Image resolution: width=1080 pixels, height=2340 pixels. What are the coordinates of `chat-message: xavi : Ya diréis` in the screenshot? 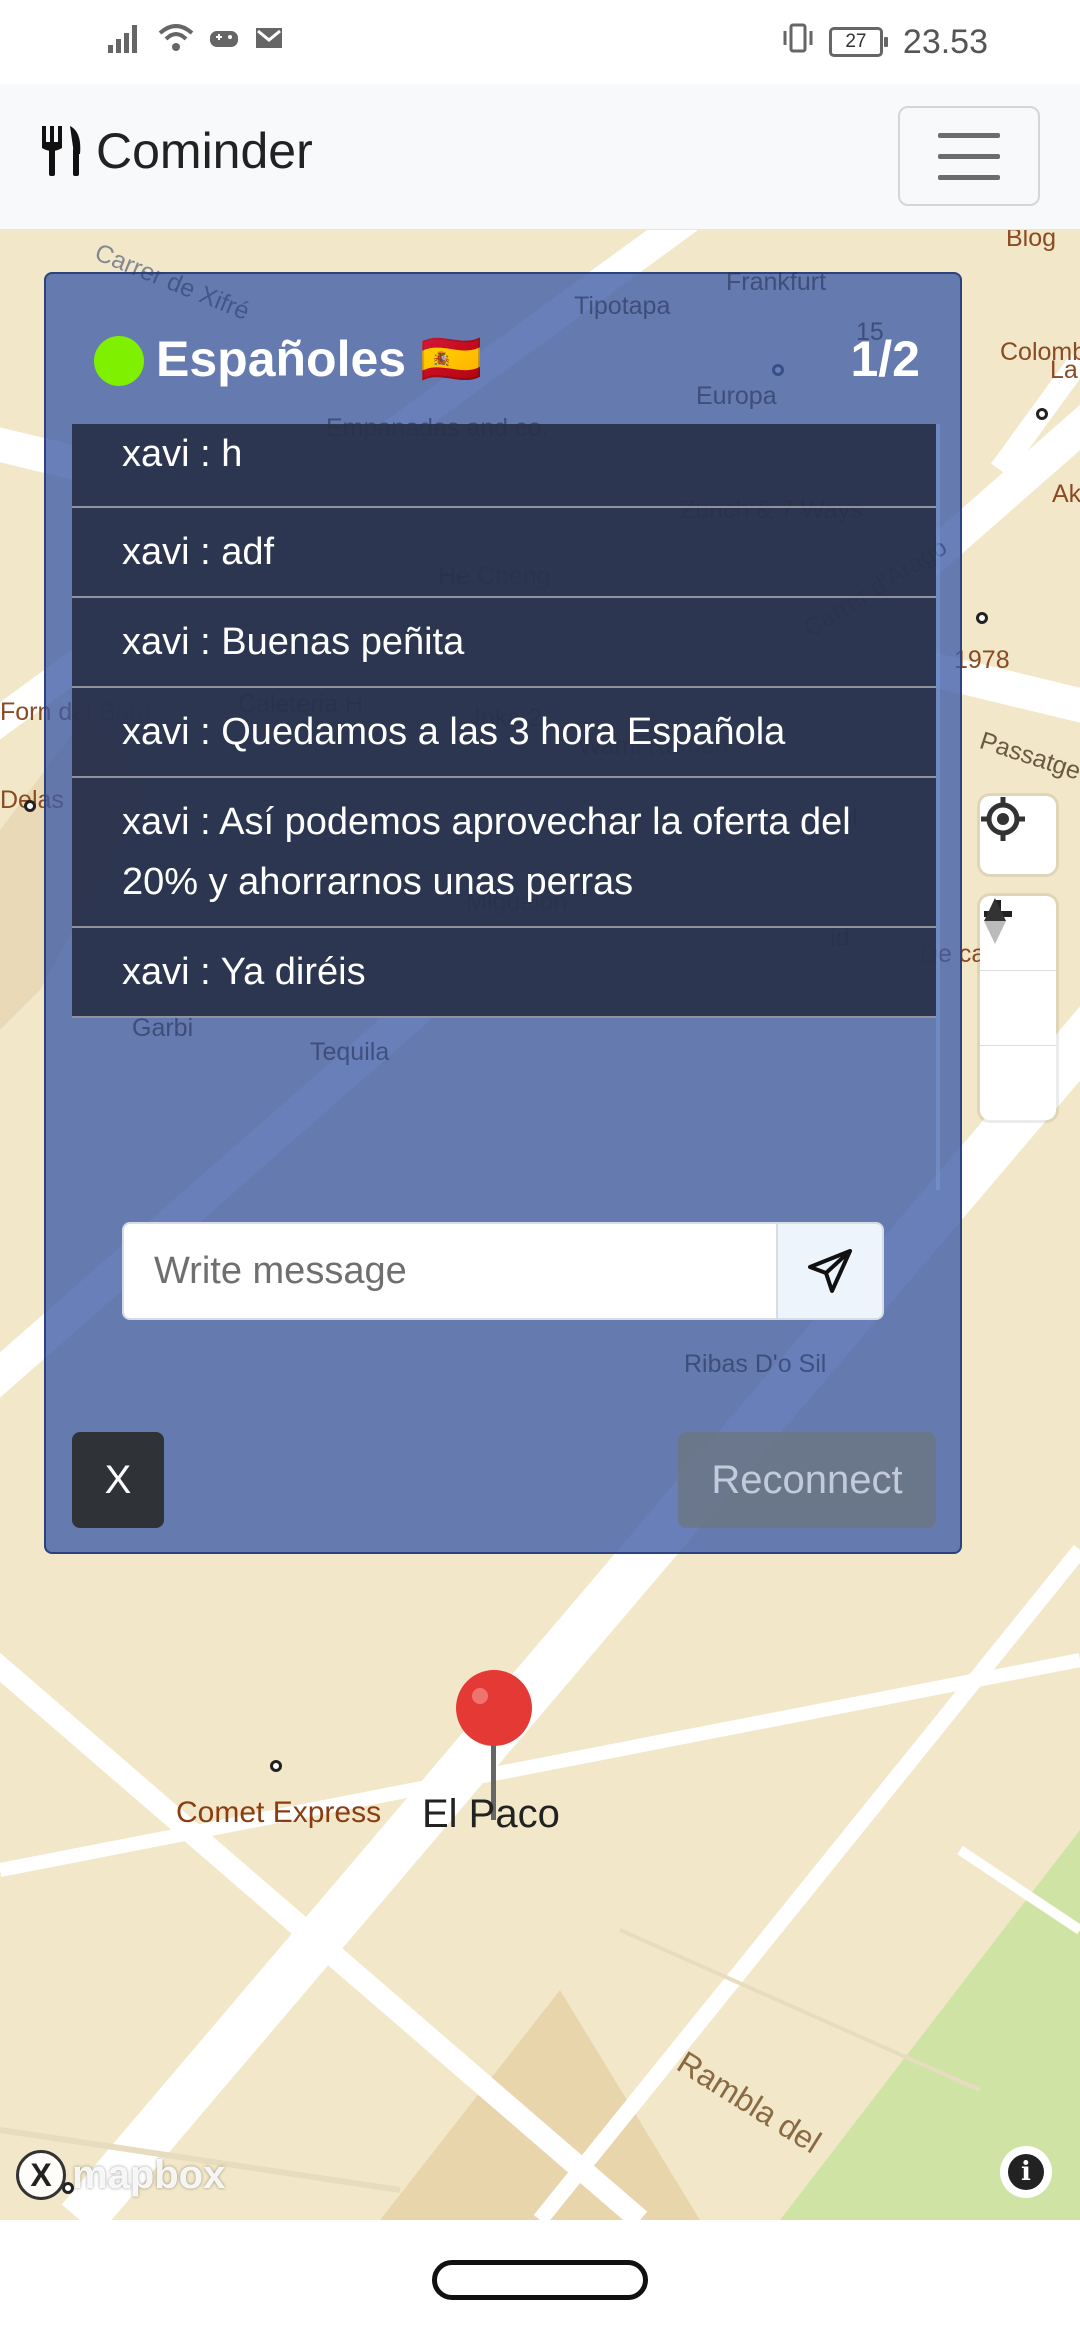 It's located at (504, 973).